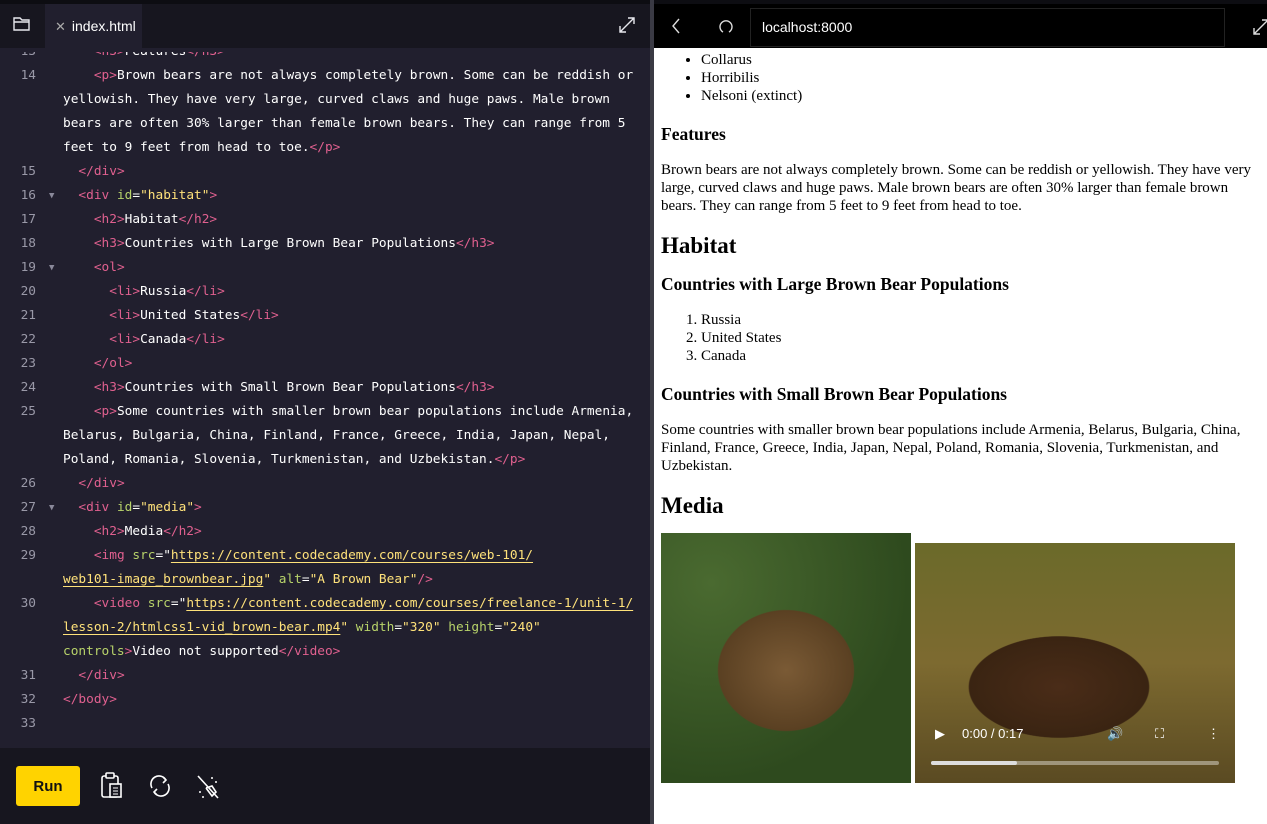  Describe the element at coordinates (109, 55) in the screenshot. I see `code-token: <h3>` at that location.